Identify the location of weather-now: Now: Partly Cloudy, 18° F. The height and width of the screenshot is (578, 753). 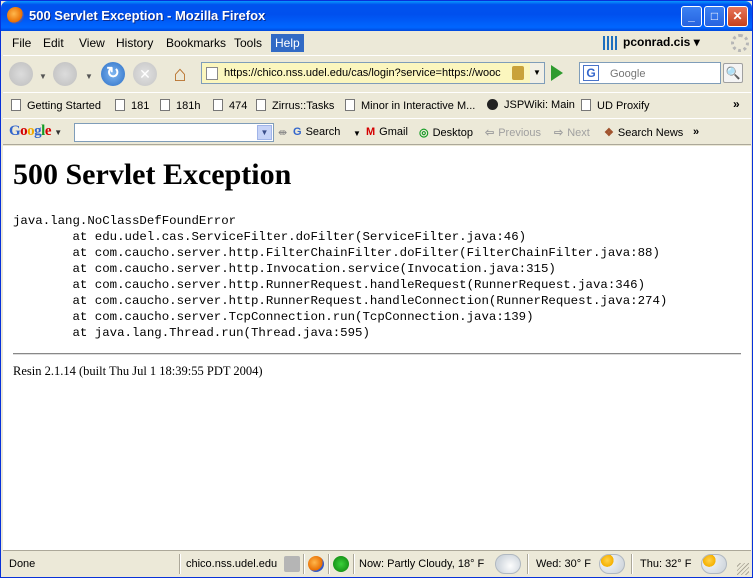
(421, 564).